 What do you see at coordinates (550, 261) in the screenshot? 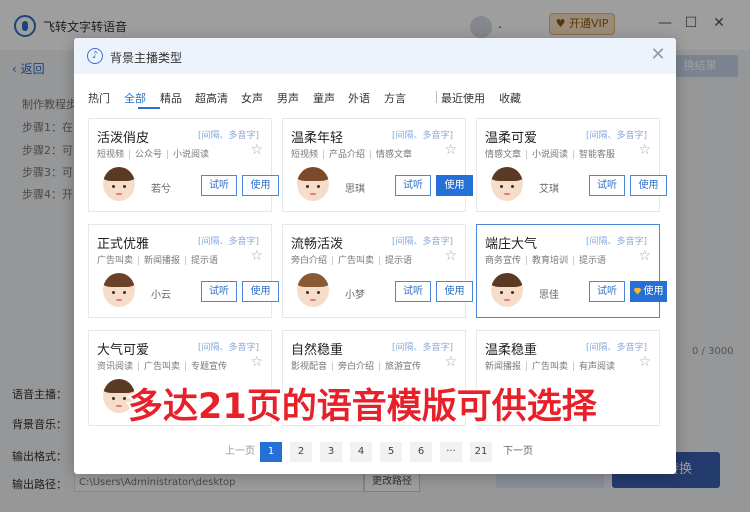
I see `voice-tag: 教育培训` at bounding box center [550, 261].